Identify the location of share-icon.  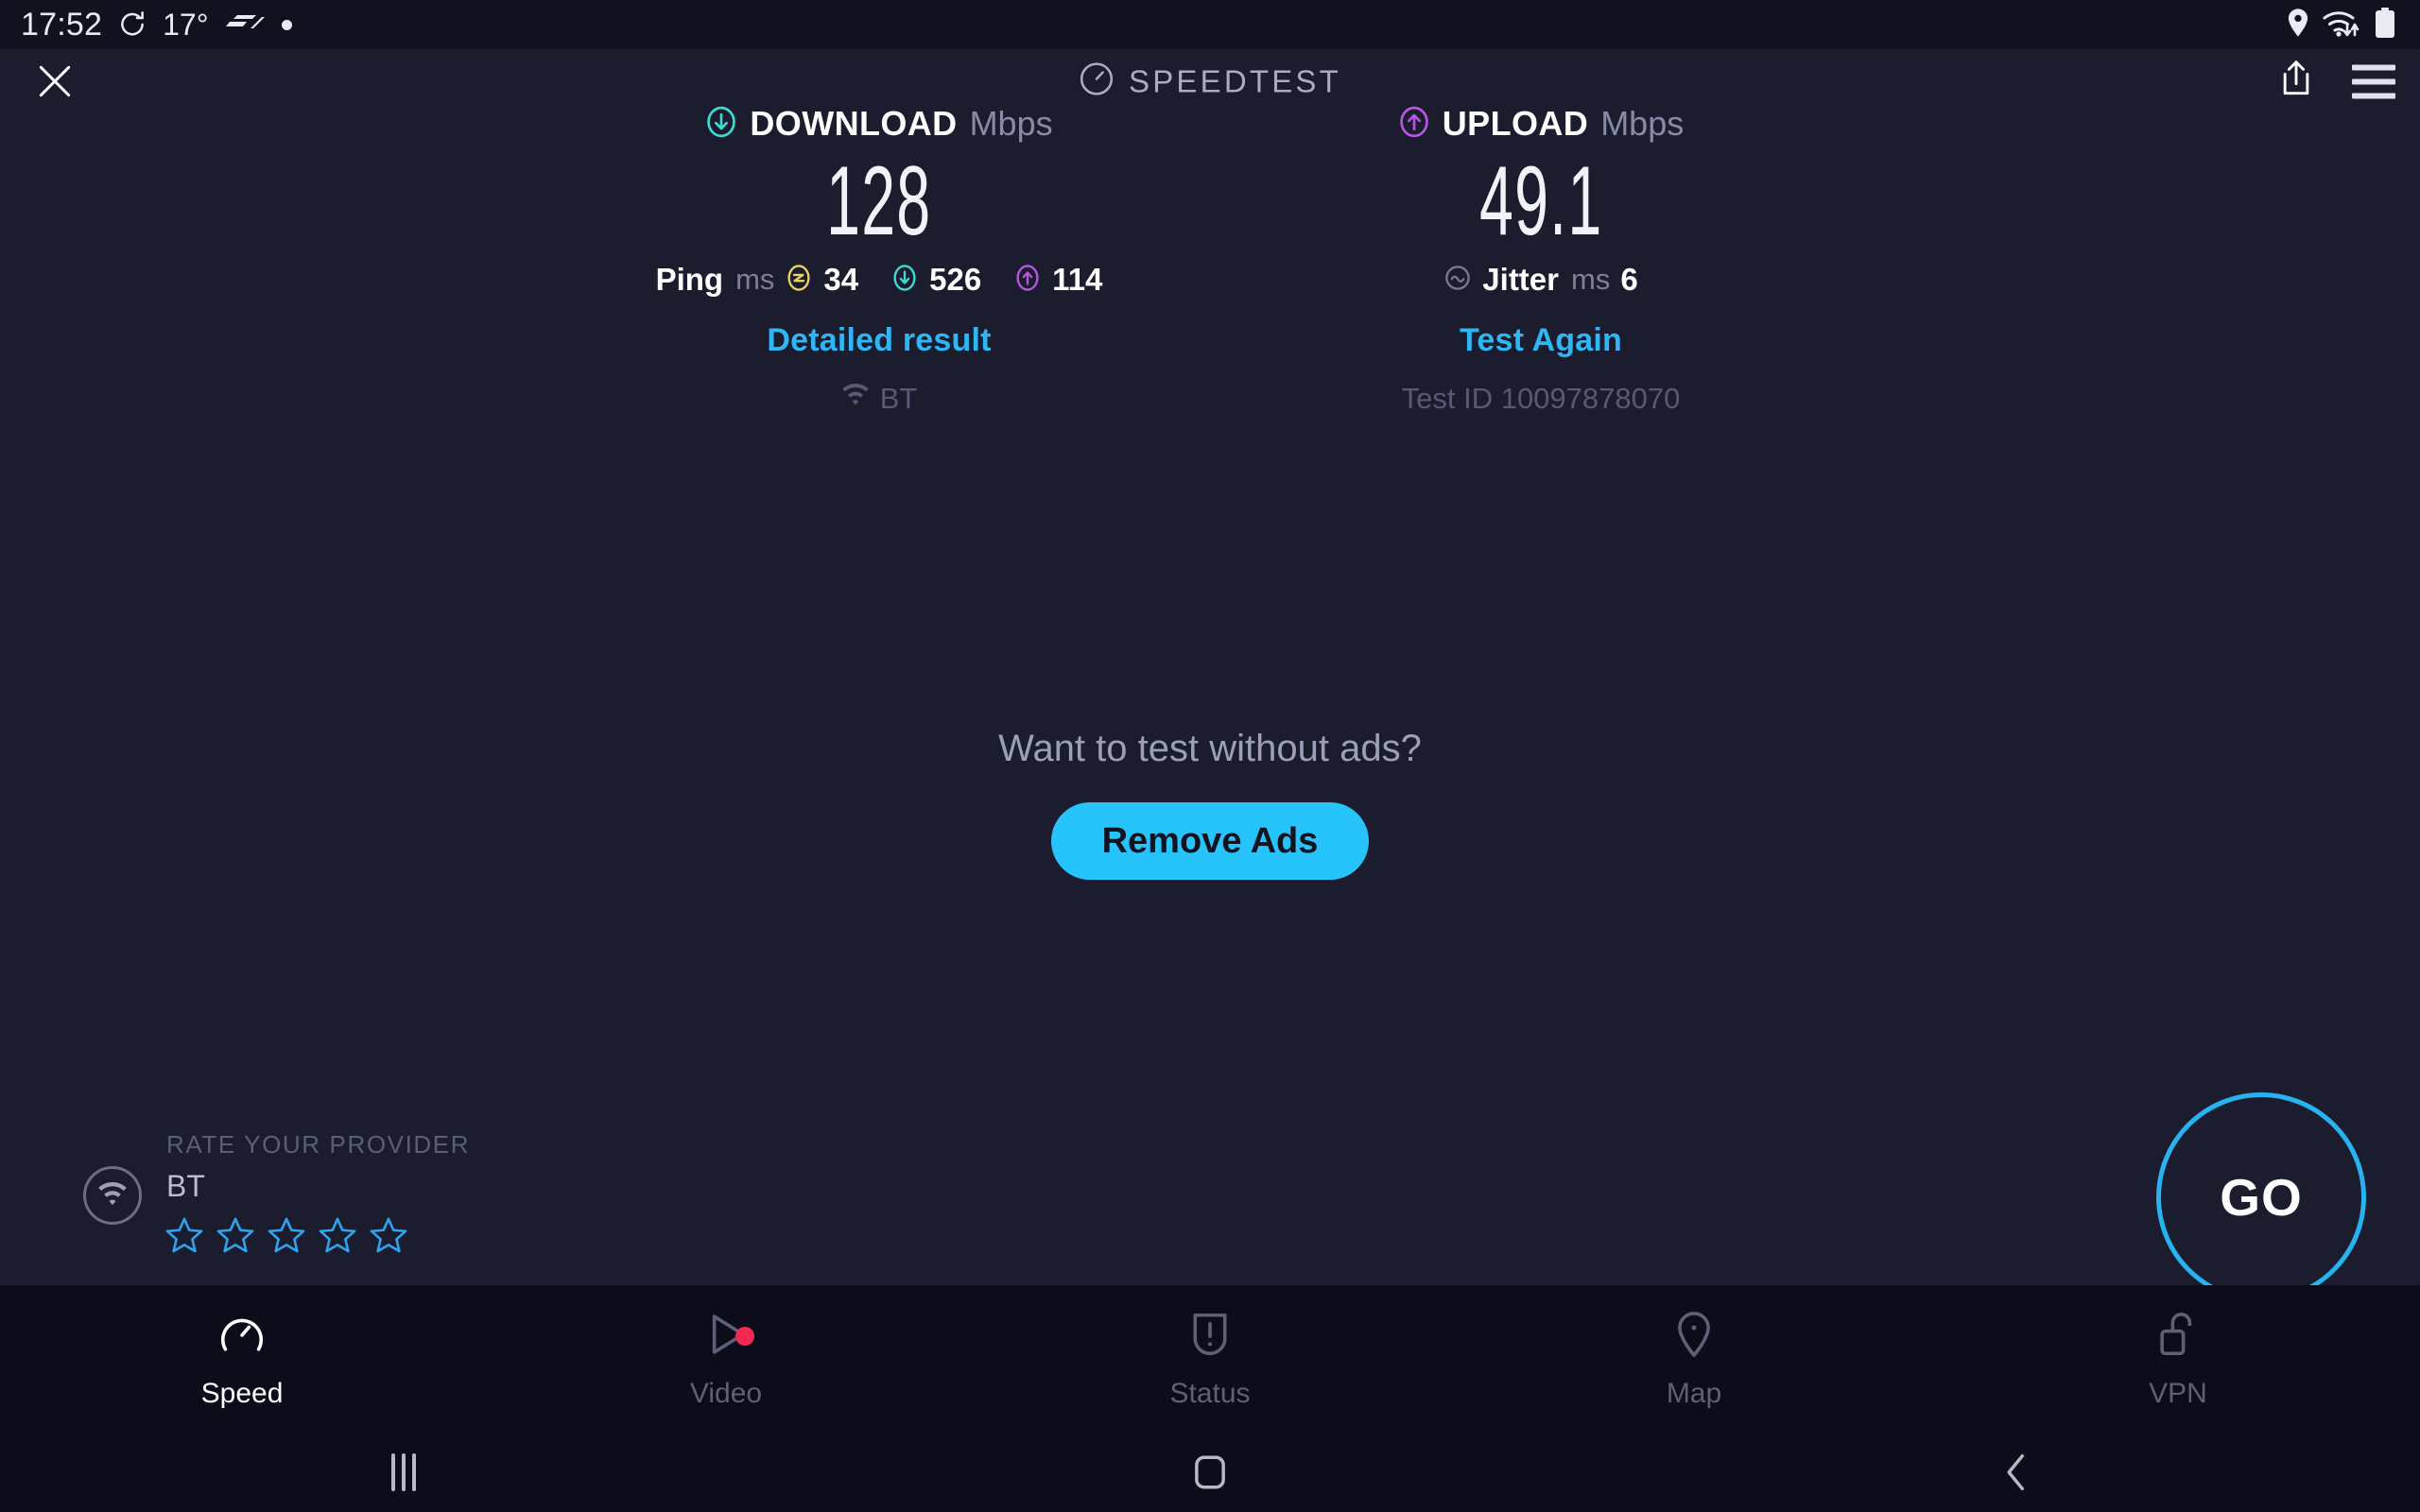
(2296, 82).